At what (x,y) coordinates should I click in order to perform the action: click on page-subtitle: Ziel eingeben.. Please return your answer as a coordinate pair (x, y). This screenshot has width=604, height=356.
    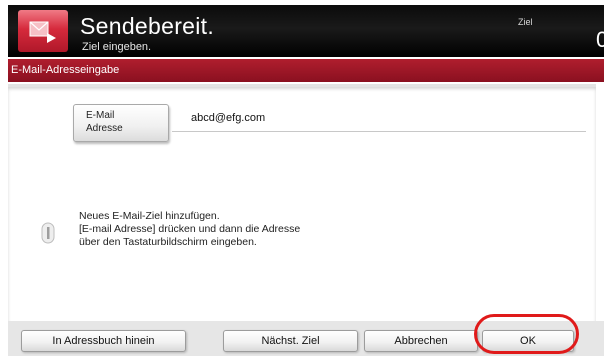
    Looking at the image, I should click on (117, 47).